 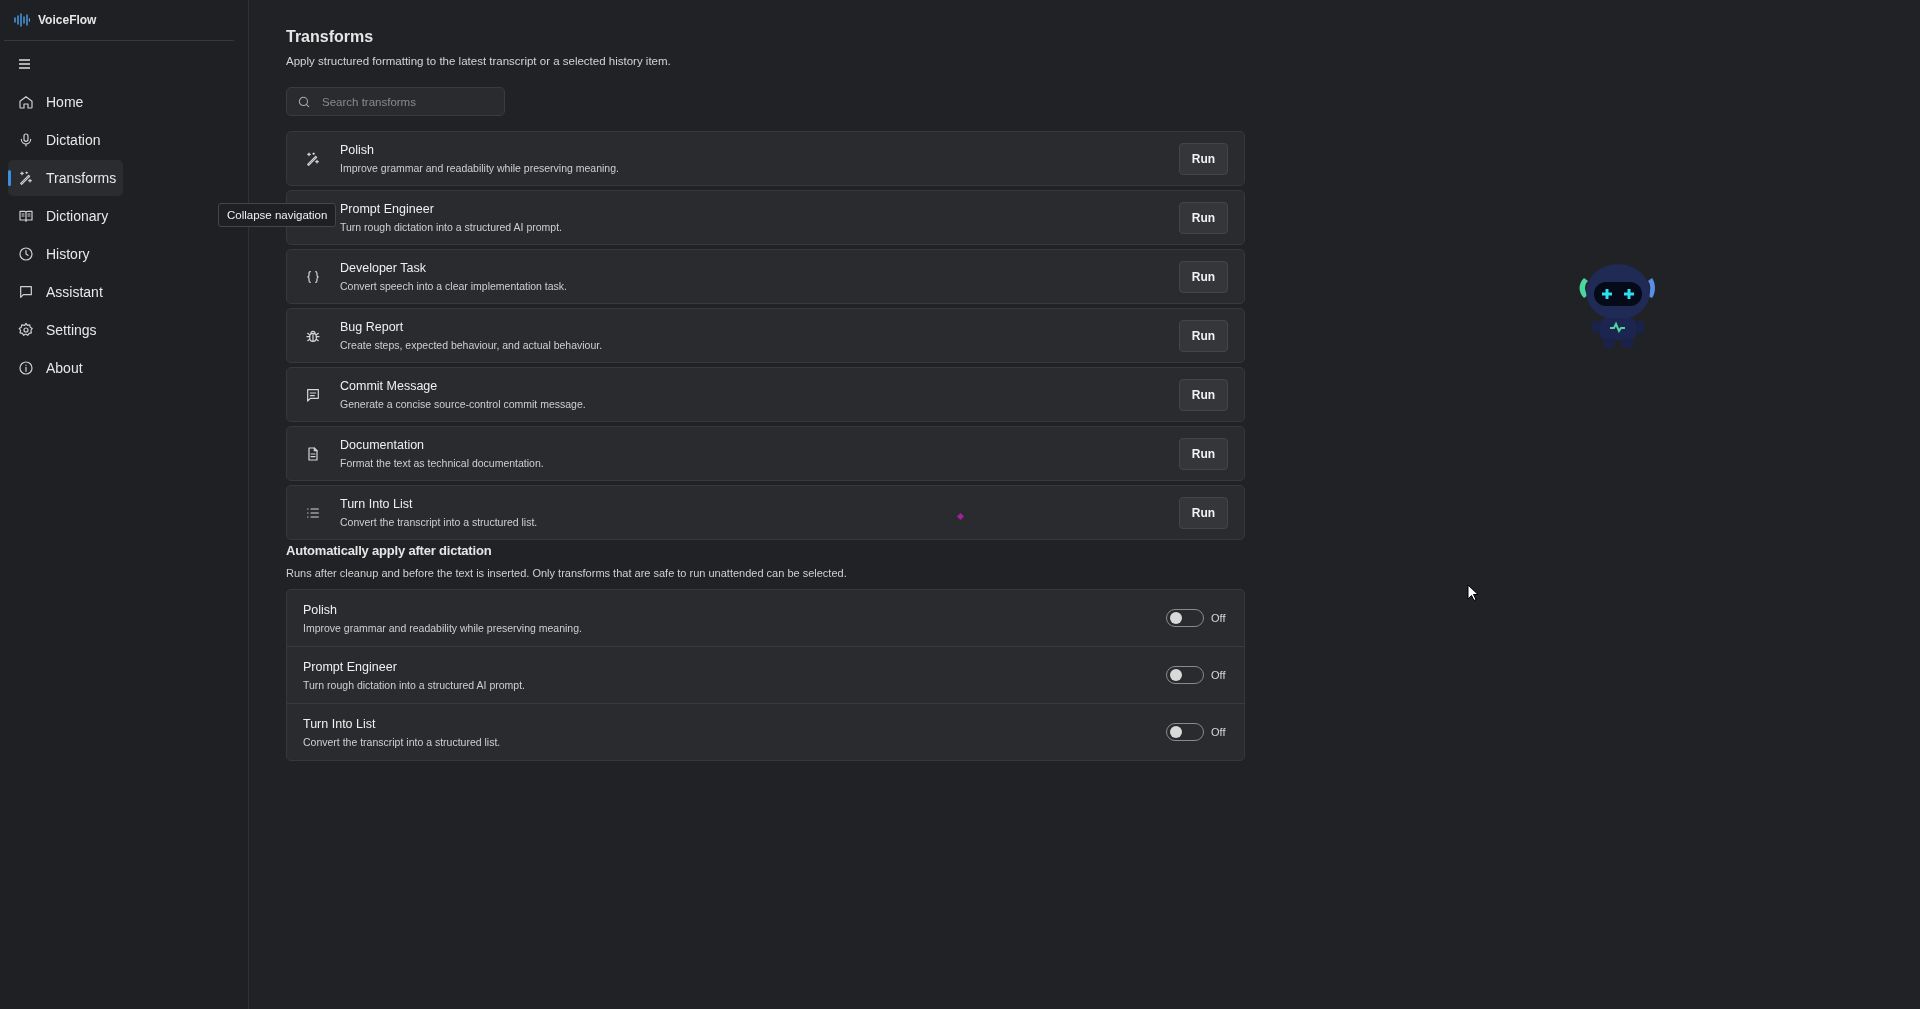 What do you see at coordinates (26, 368) in the screenshot?
I see `info-icon` at bounding box center [26, 368].